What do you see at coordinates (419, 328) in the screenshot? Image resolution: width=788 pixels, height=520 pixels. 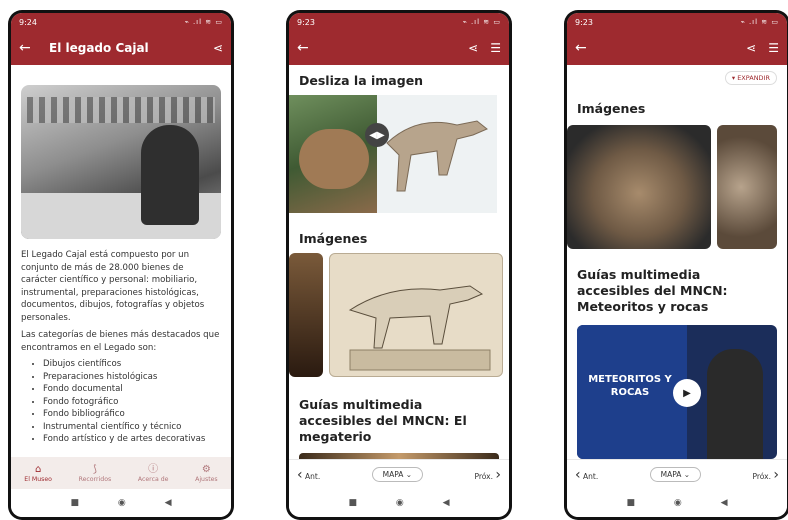 I see `engraving-drawing` at bounding box center [419, 328].